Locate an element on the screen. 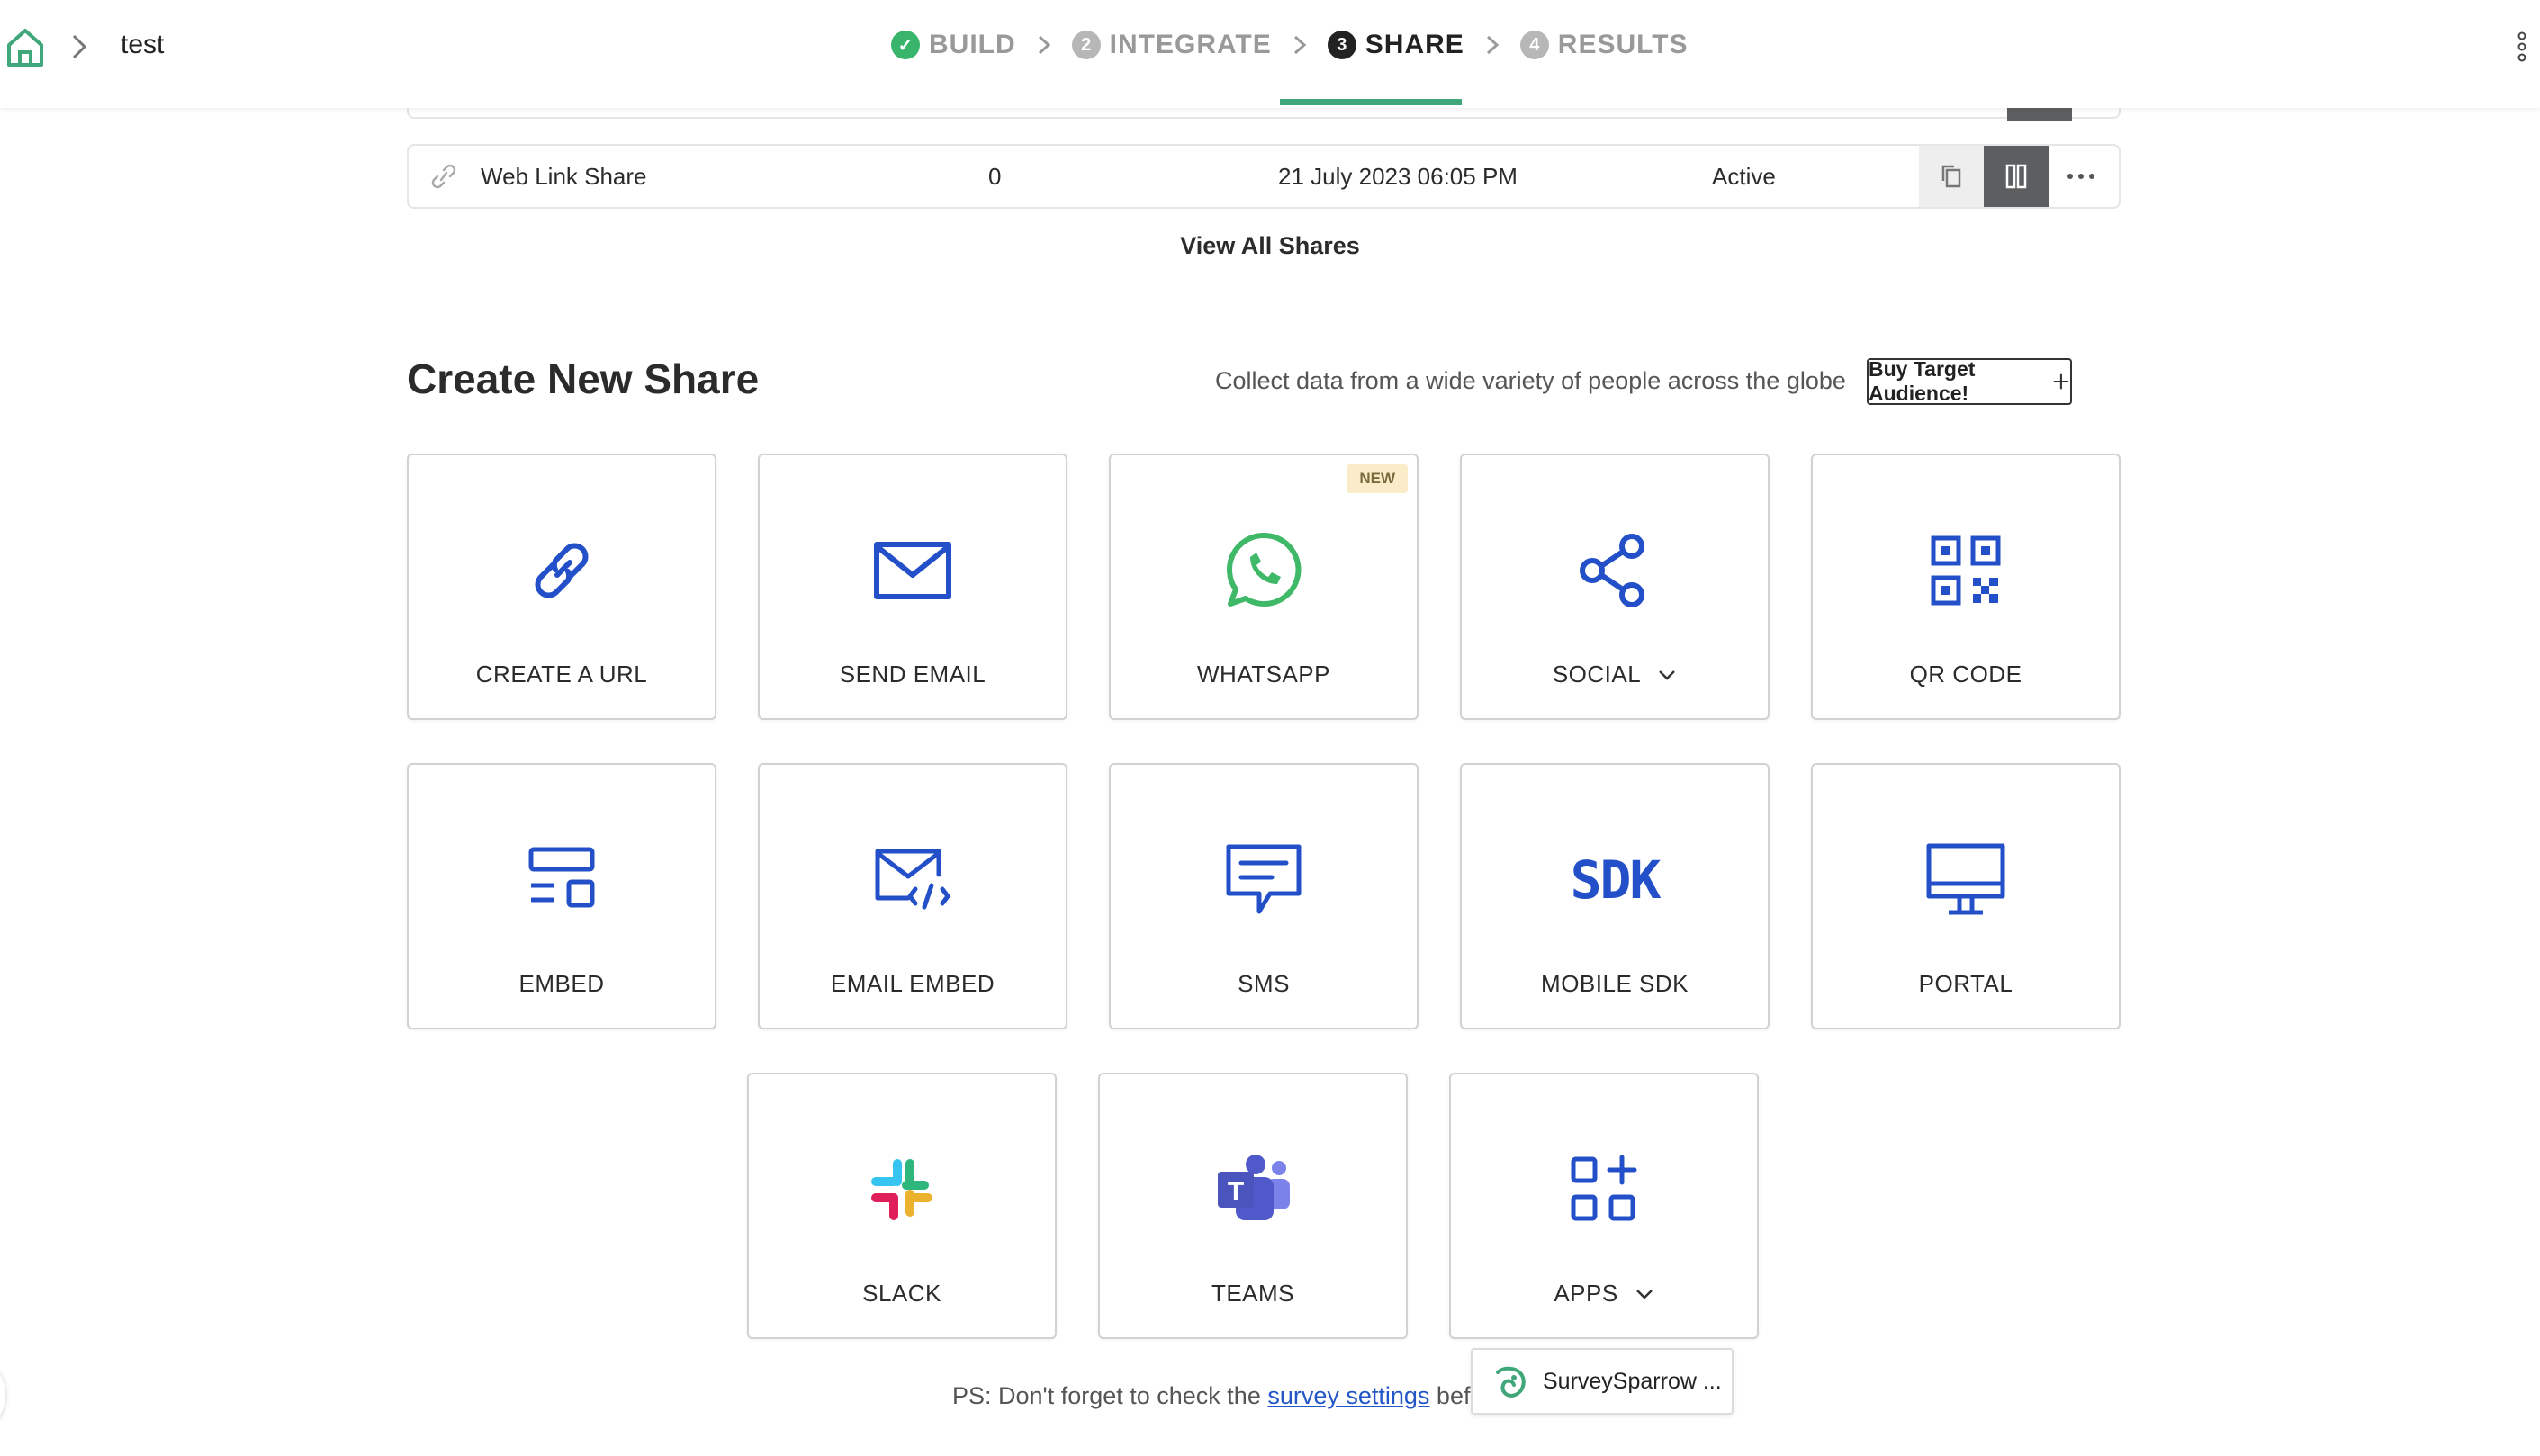 This screenshot has width=2540, height=1456. tile-label: WHATSAPP is located at coordinates (1263, 674).